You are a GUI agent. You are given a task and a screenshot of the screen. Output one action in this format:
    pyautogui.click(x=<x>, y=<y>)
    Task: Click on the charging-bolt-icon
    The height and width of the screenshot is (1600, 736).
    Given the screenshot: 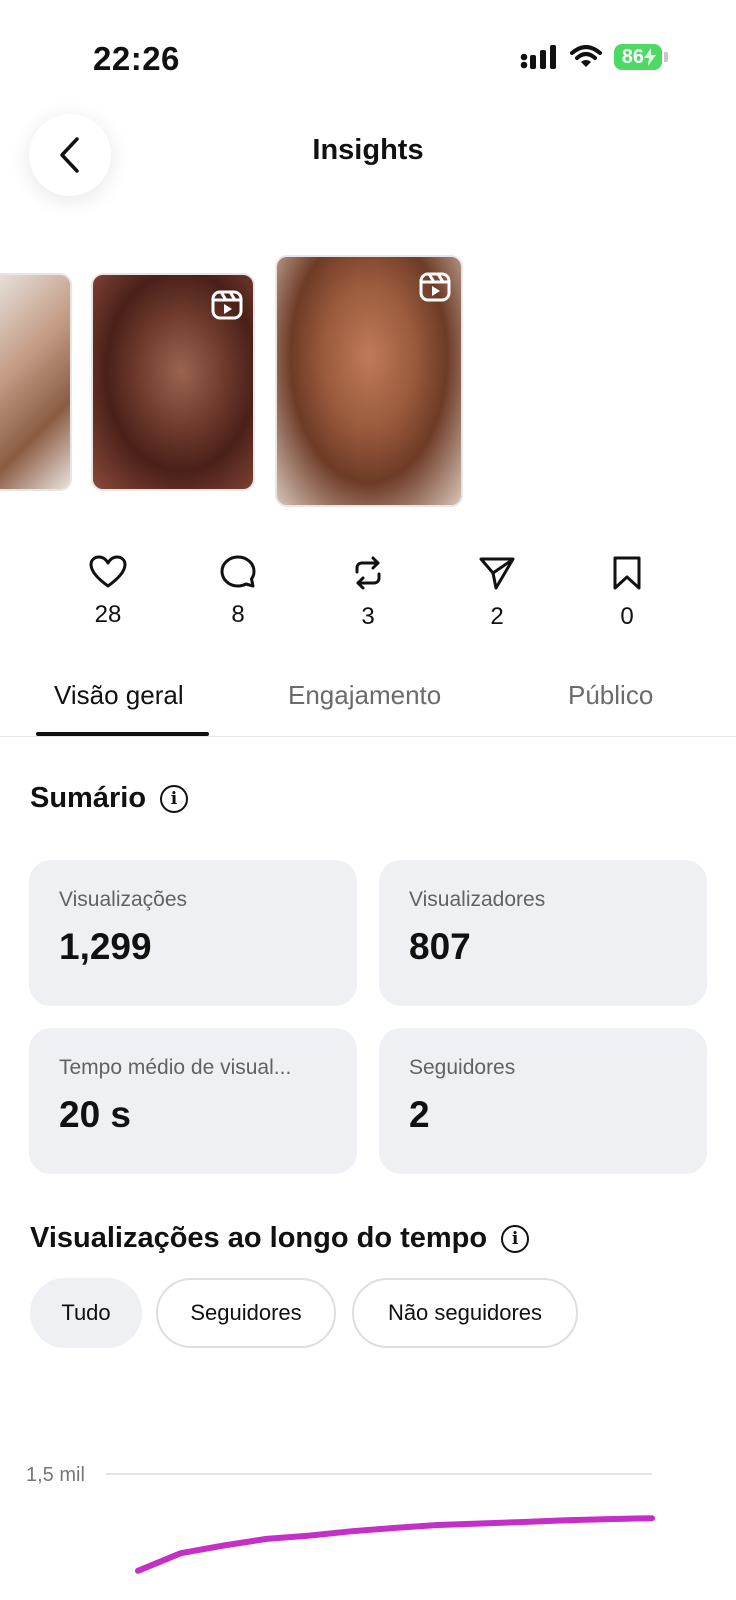 What is the action you would take?
    pyautogui.click(x=650, y=57)
    